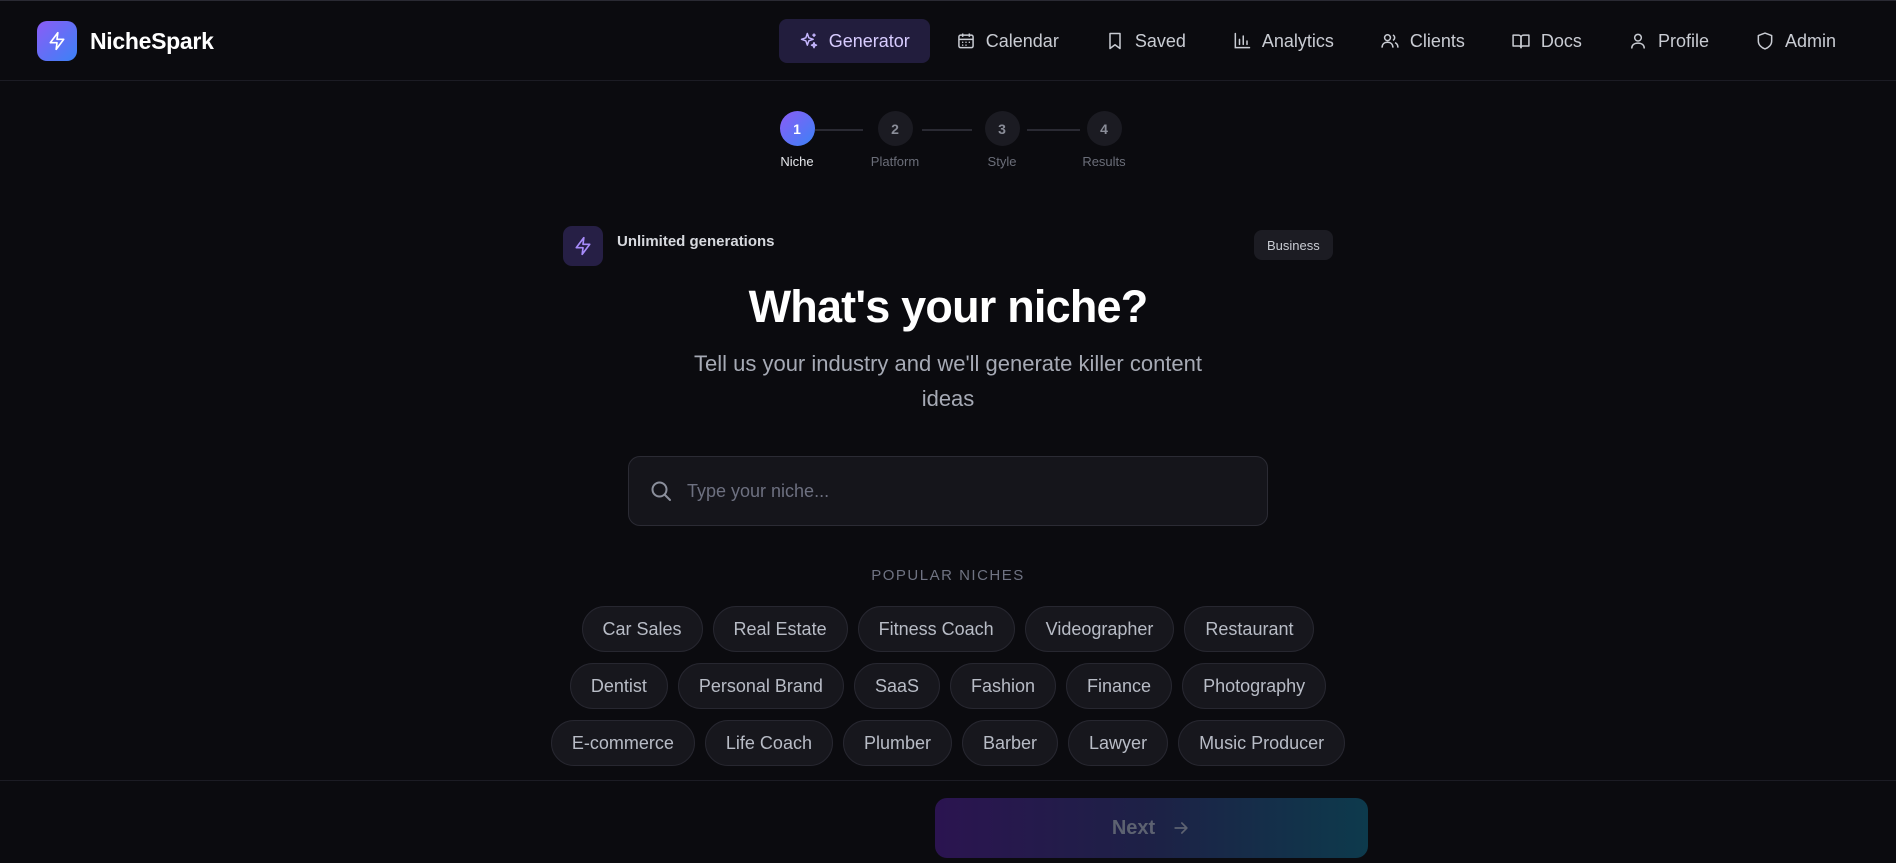 This screenshot has width=1896, height=863. What do you see at coordinates (869, 40) in the screenshot?
I see `nav-label: Generator` at bounding box center [869, 40].